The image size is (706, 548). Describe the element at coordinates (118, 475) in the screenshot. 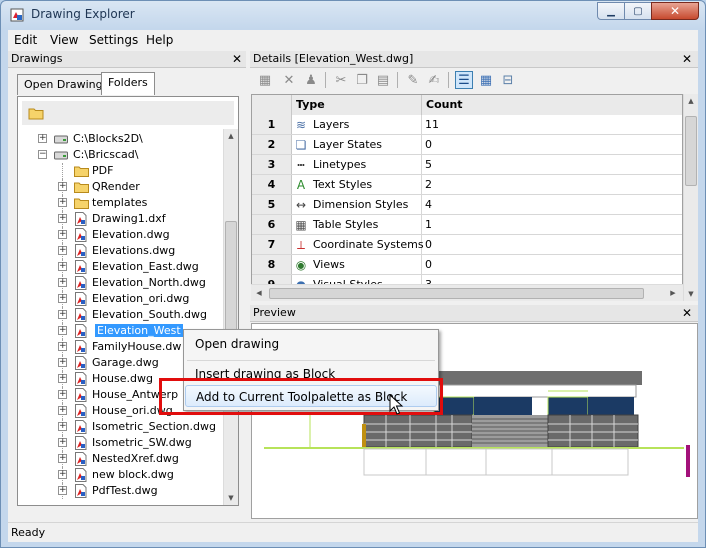

I see `tree-item: + new block.dwg` at that location.